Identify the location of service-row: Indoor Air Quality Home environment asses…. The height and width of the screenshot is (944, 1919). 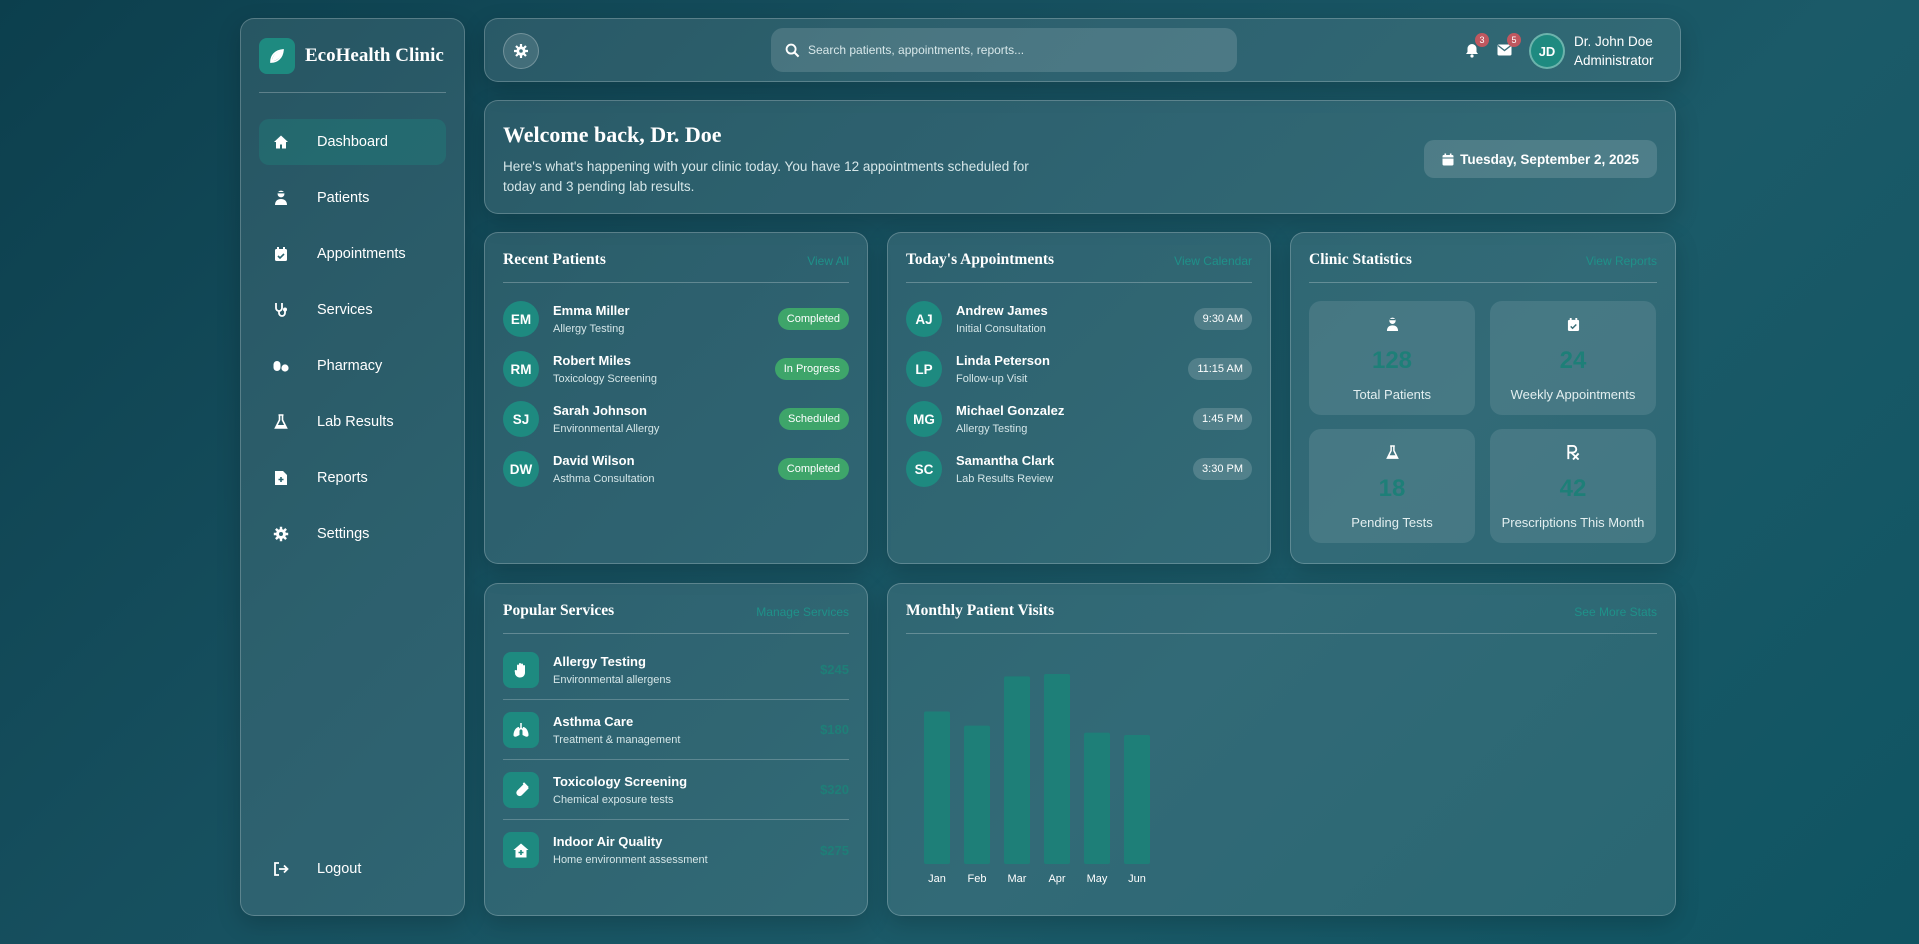
(676, 850).